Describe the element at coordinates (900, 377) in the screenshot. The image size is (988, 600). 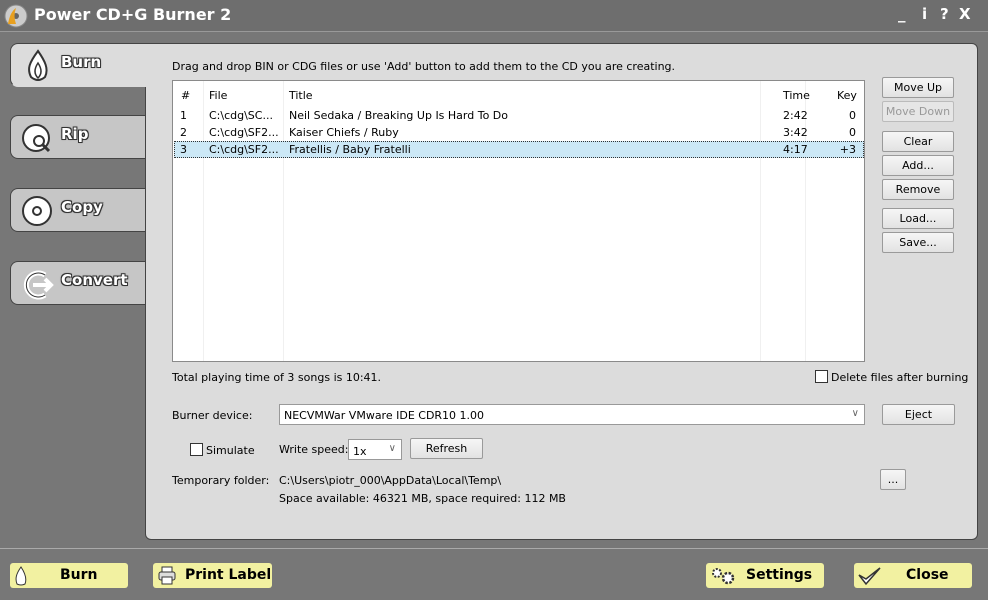
I see `delete-files-label: Delete files after burning` at that location.